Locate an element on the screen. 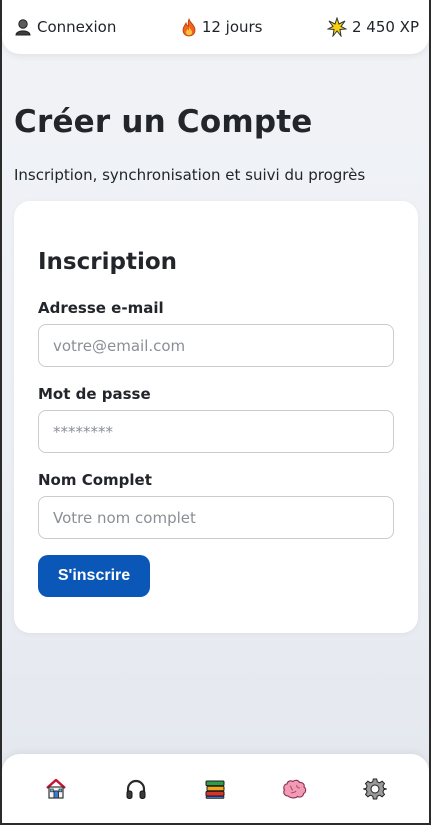  email-field is located at coordinates (216, 345).